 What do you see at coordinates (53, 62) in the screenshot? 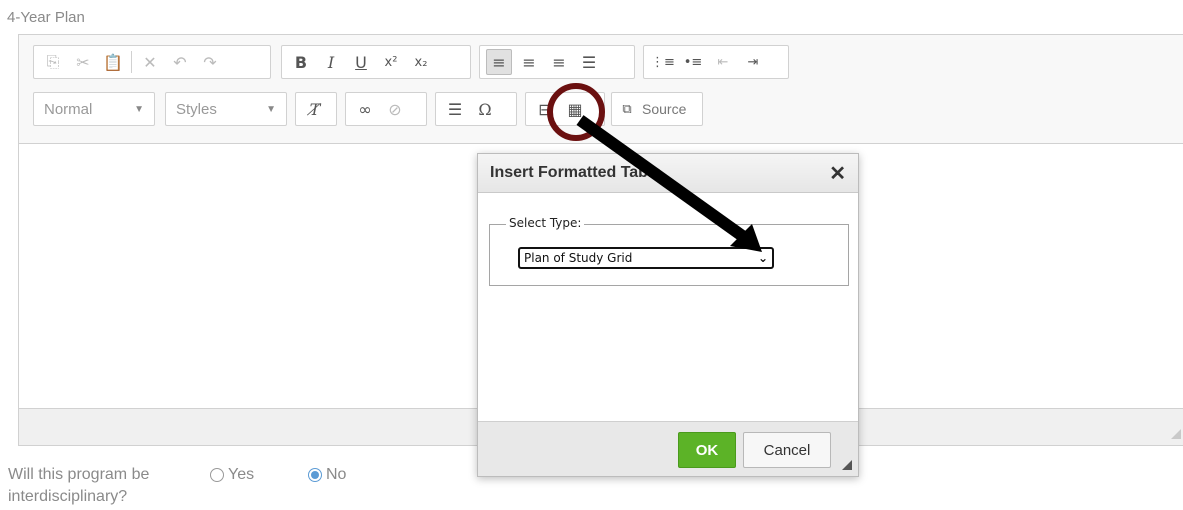
I see `copy-icon: ⎘` at bounding box center [53, 62].